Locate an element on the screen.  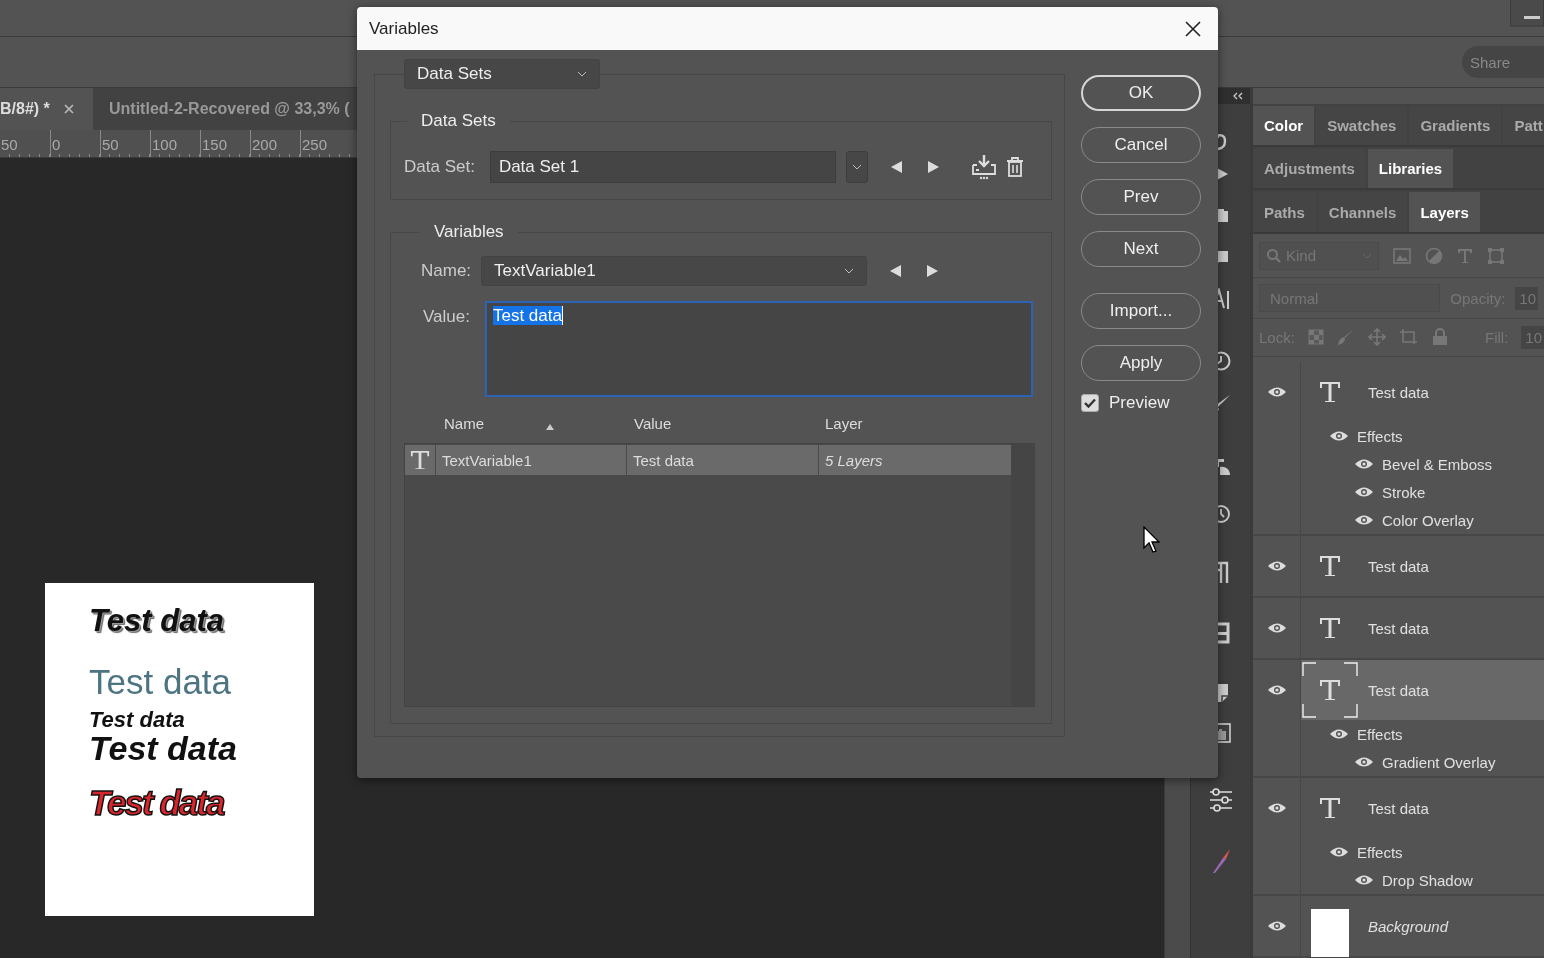
column-header: Value is located at coordinates (729, 423).